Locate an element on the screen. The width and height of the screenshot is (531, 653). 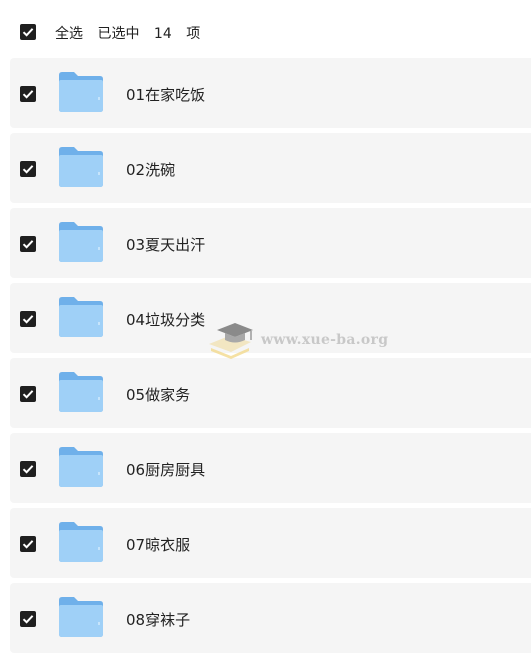
select-all-checkbox is located at coordinates (28, 32).